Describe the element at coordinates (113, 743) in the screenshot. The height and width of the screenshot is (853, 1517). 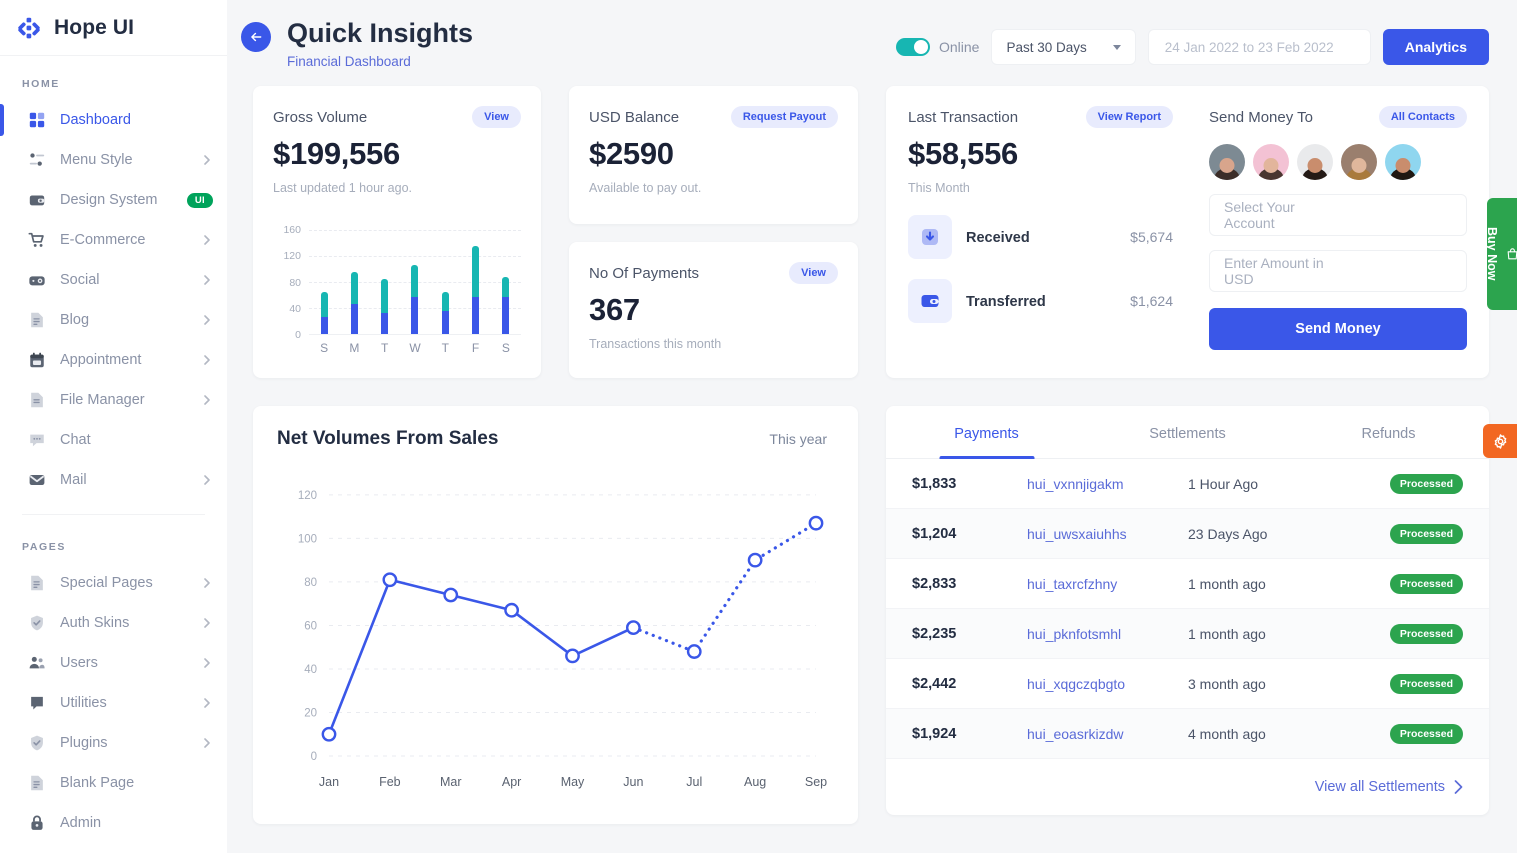
I see `sidebar-item-plugins: Plugins` at that location.